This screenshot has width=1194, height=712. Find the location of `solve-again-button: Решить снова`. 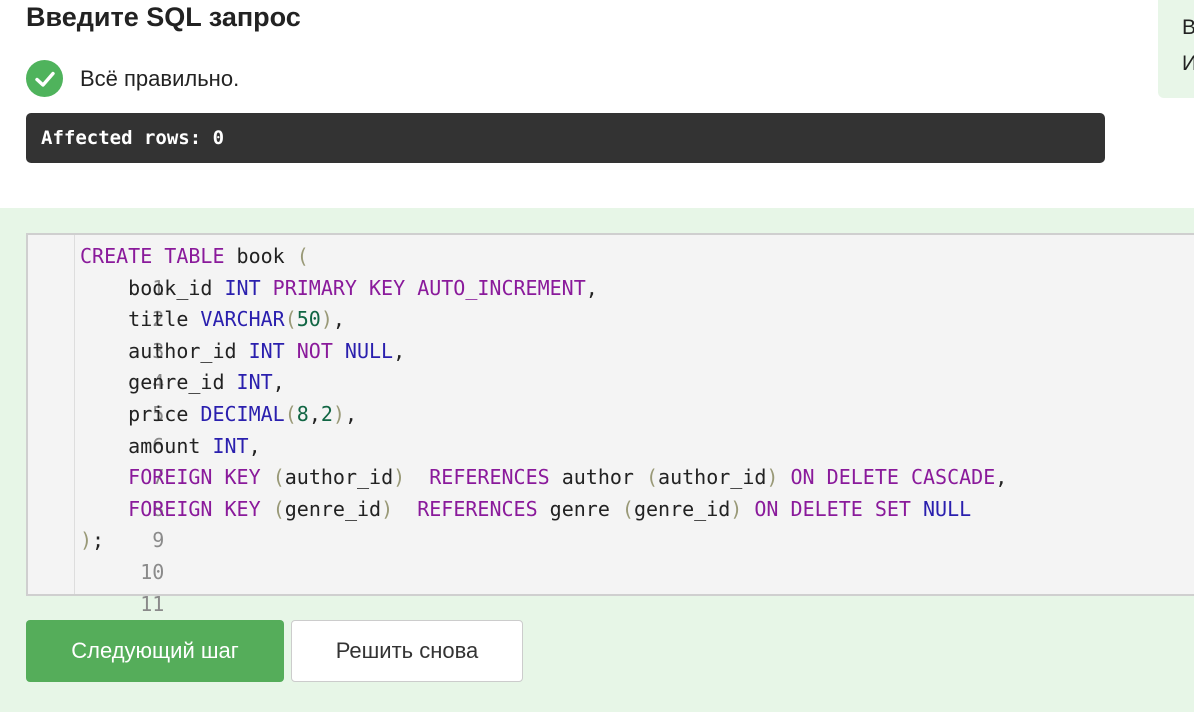

solve-again-button: Решить снова is located at coordinates (407, 651).